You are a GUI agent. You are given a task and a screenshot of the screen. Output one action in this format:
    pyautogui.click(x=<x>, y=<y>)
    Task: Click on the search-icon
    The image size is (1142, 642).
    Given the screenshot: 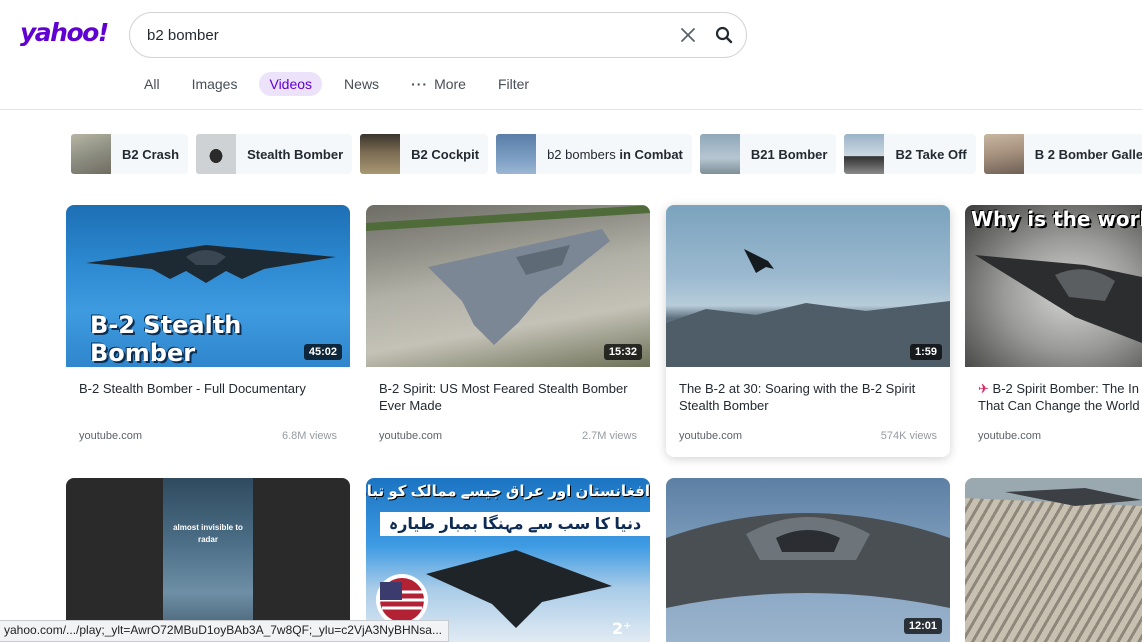 What is the action you would take?
    pyautogui.click(x=724, y=35)
    